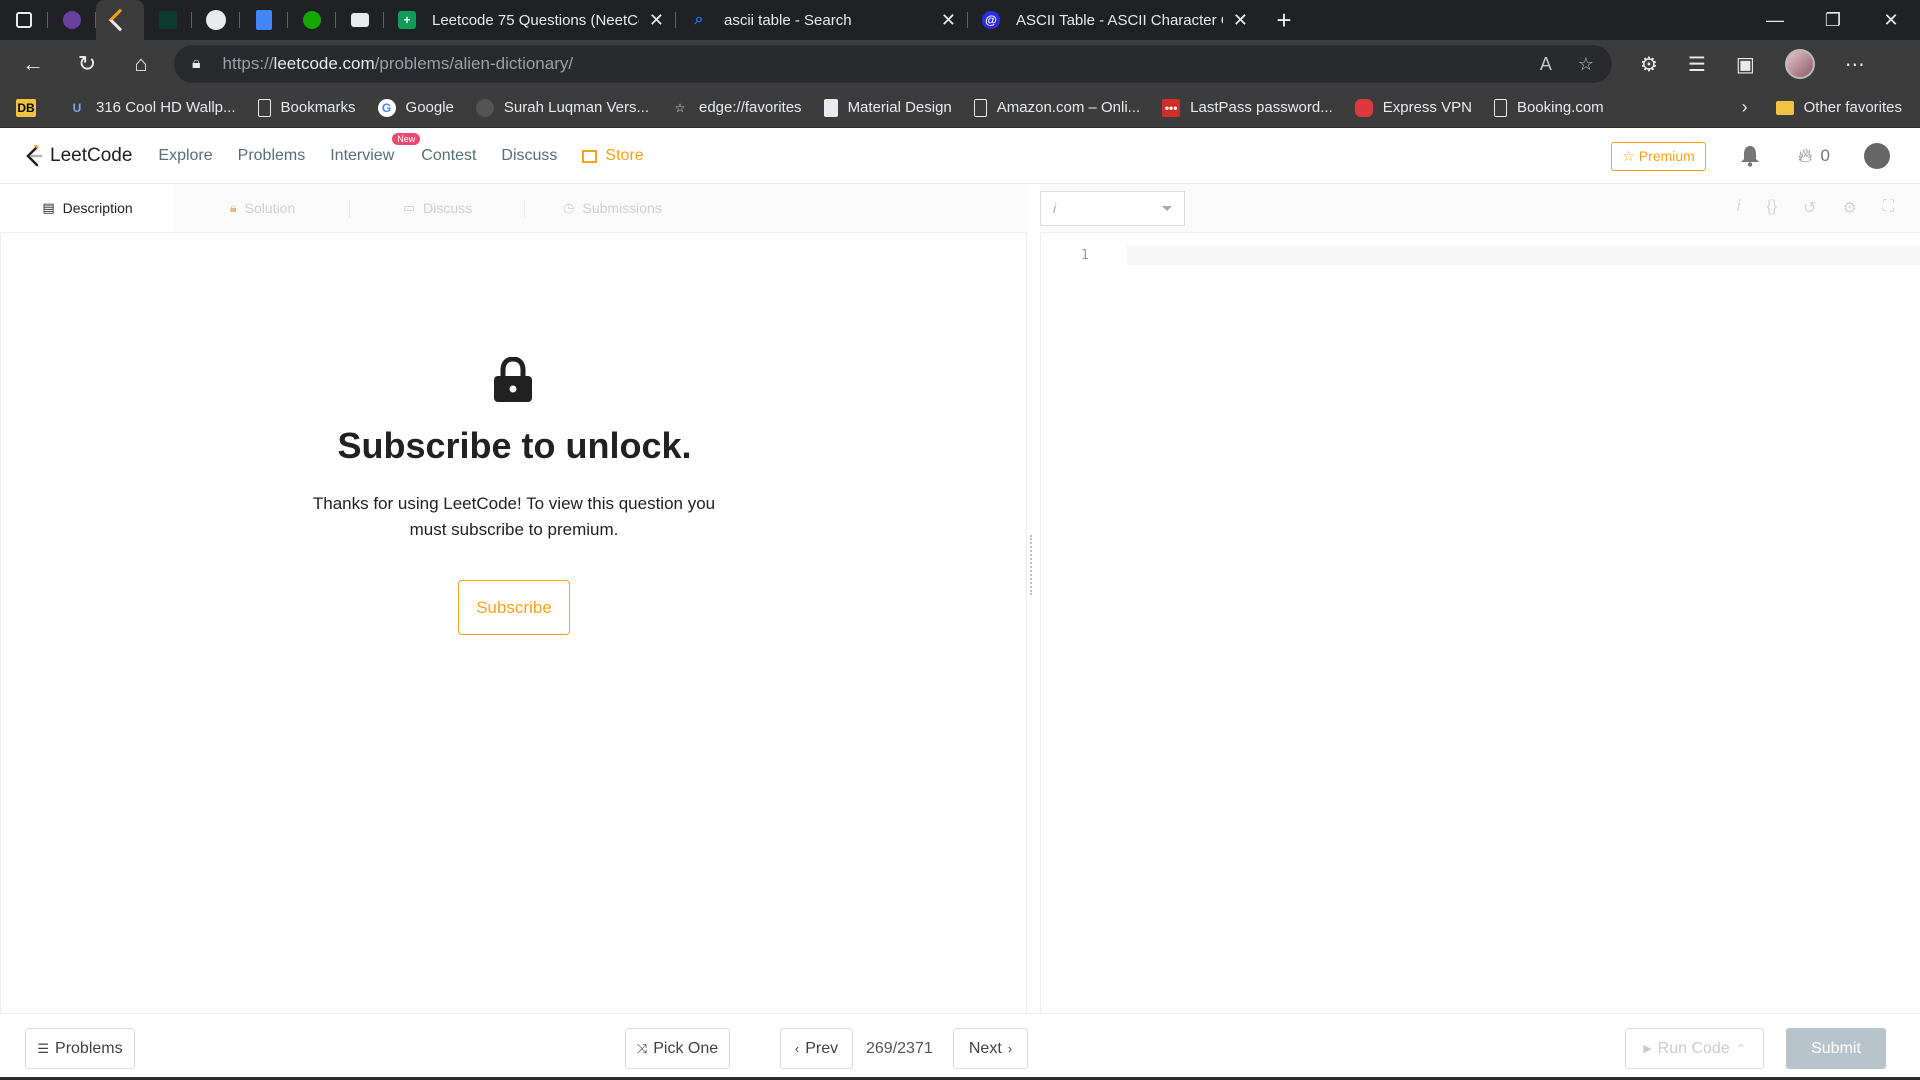 This screenshot has height=1080, width=1920. Describe the element at coordinates (677, 1048) in the screenshot. I see `pick-one-button: ⤨ Pick One` at that location.